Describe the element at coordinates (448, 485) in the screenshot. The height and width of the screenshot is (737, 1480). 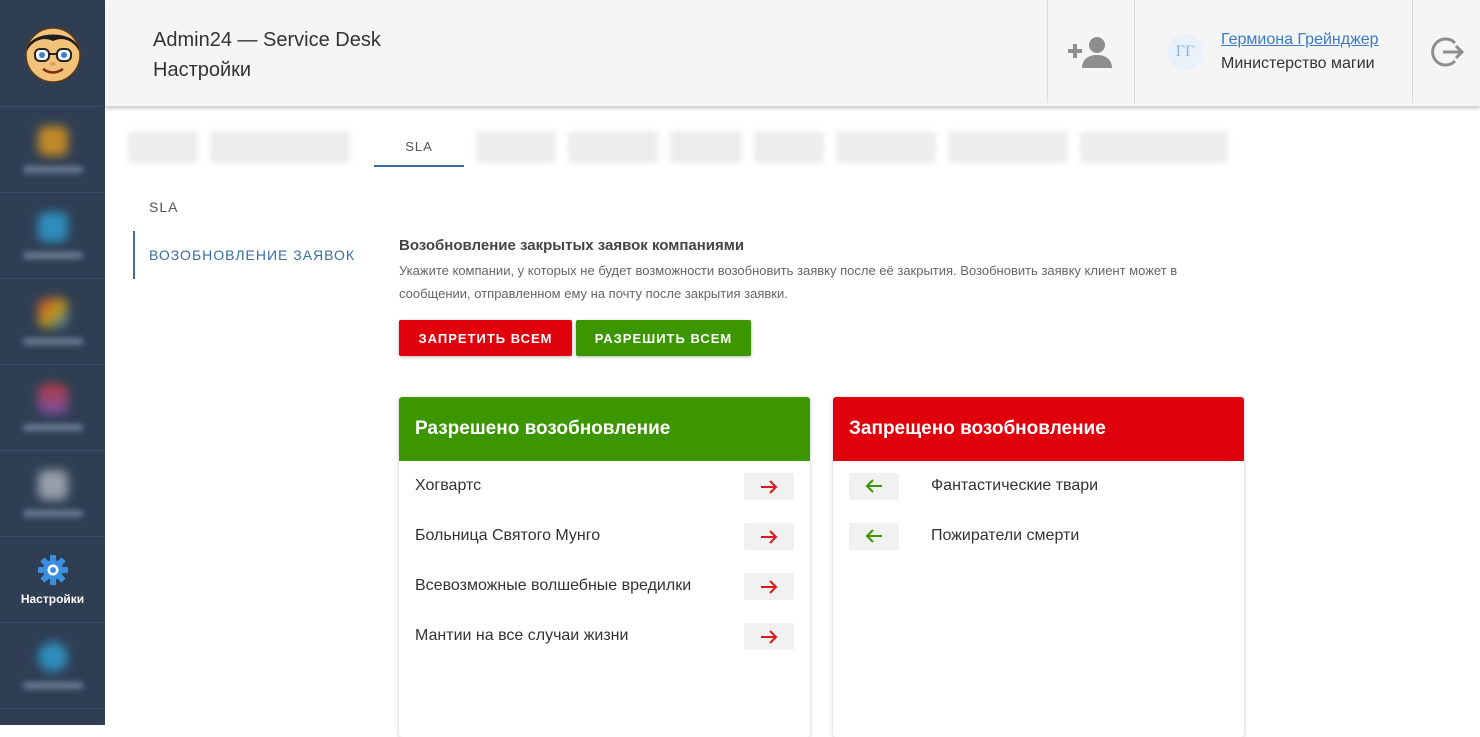
I see `company-name: Хогвартс` at that location.